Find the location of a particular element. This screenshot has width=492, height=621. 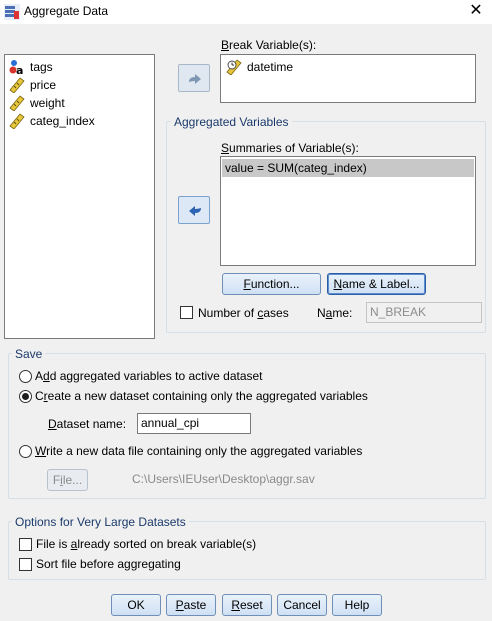

file-path: C:\Users\IEUser\Desktop\aggr.sav is located at coordinates (223, 479).